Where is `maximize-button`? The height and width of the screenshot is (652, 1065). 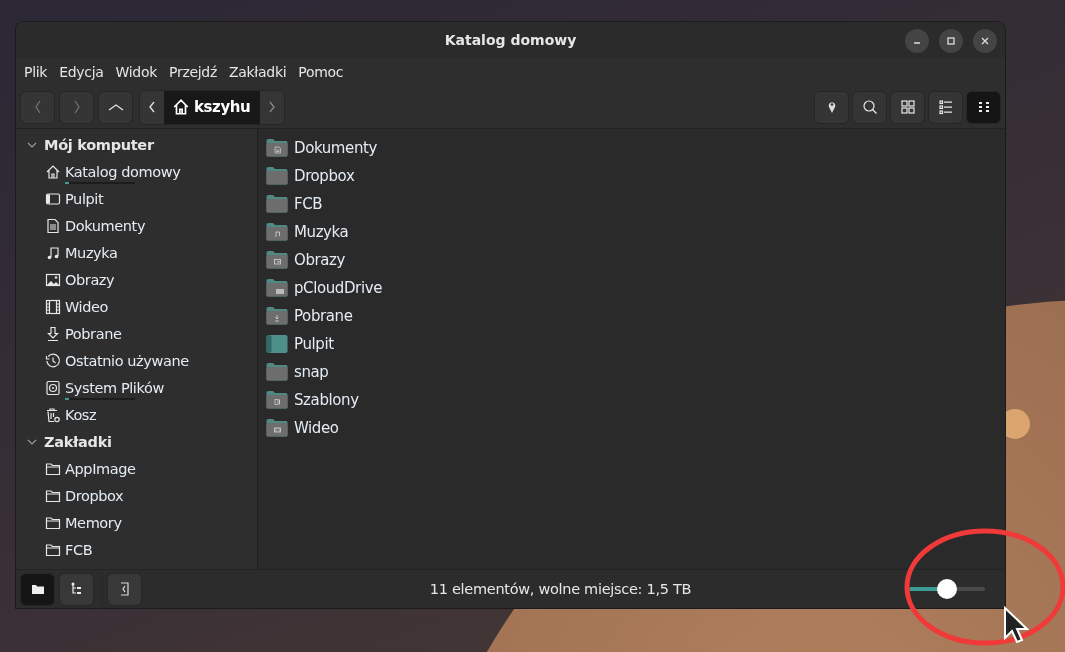 maximize-button is located at coordinates (951, 41).